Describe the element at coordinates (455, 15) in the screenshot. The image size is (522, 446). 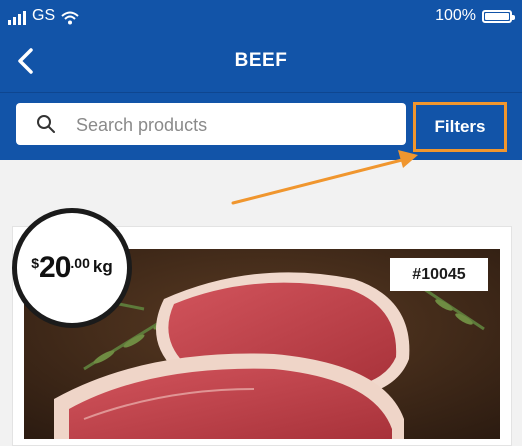
I see `battery-percent: 100%` at that location.